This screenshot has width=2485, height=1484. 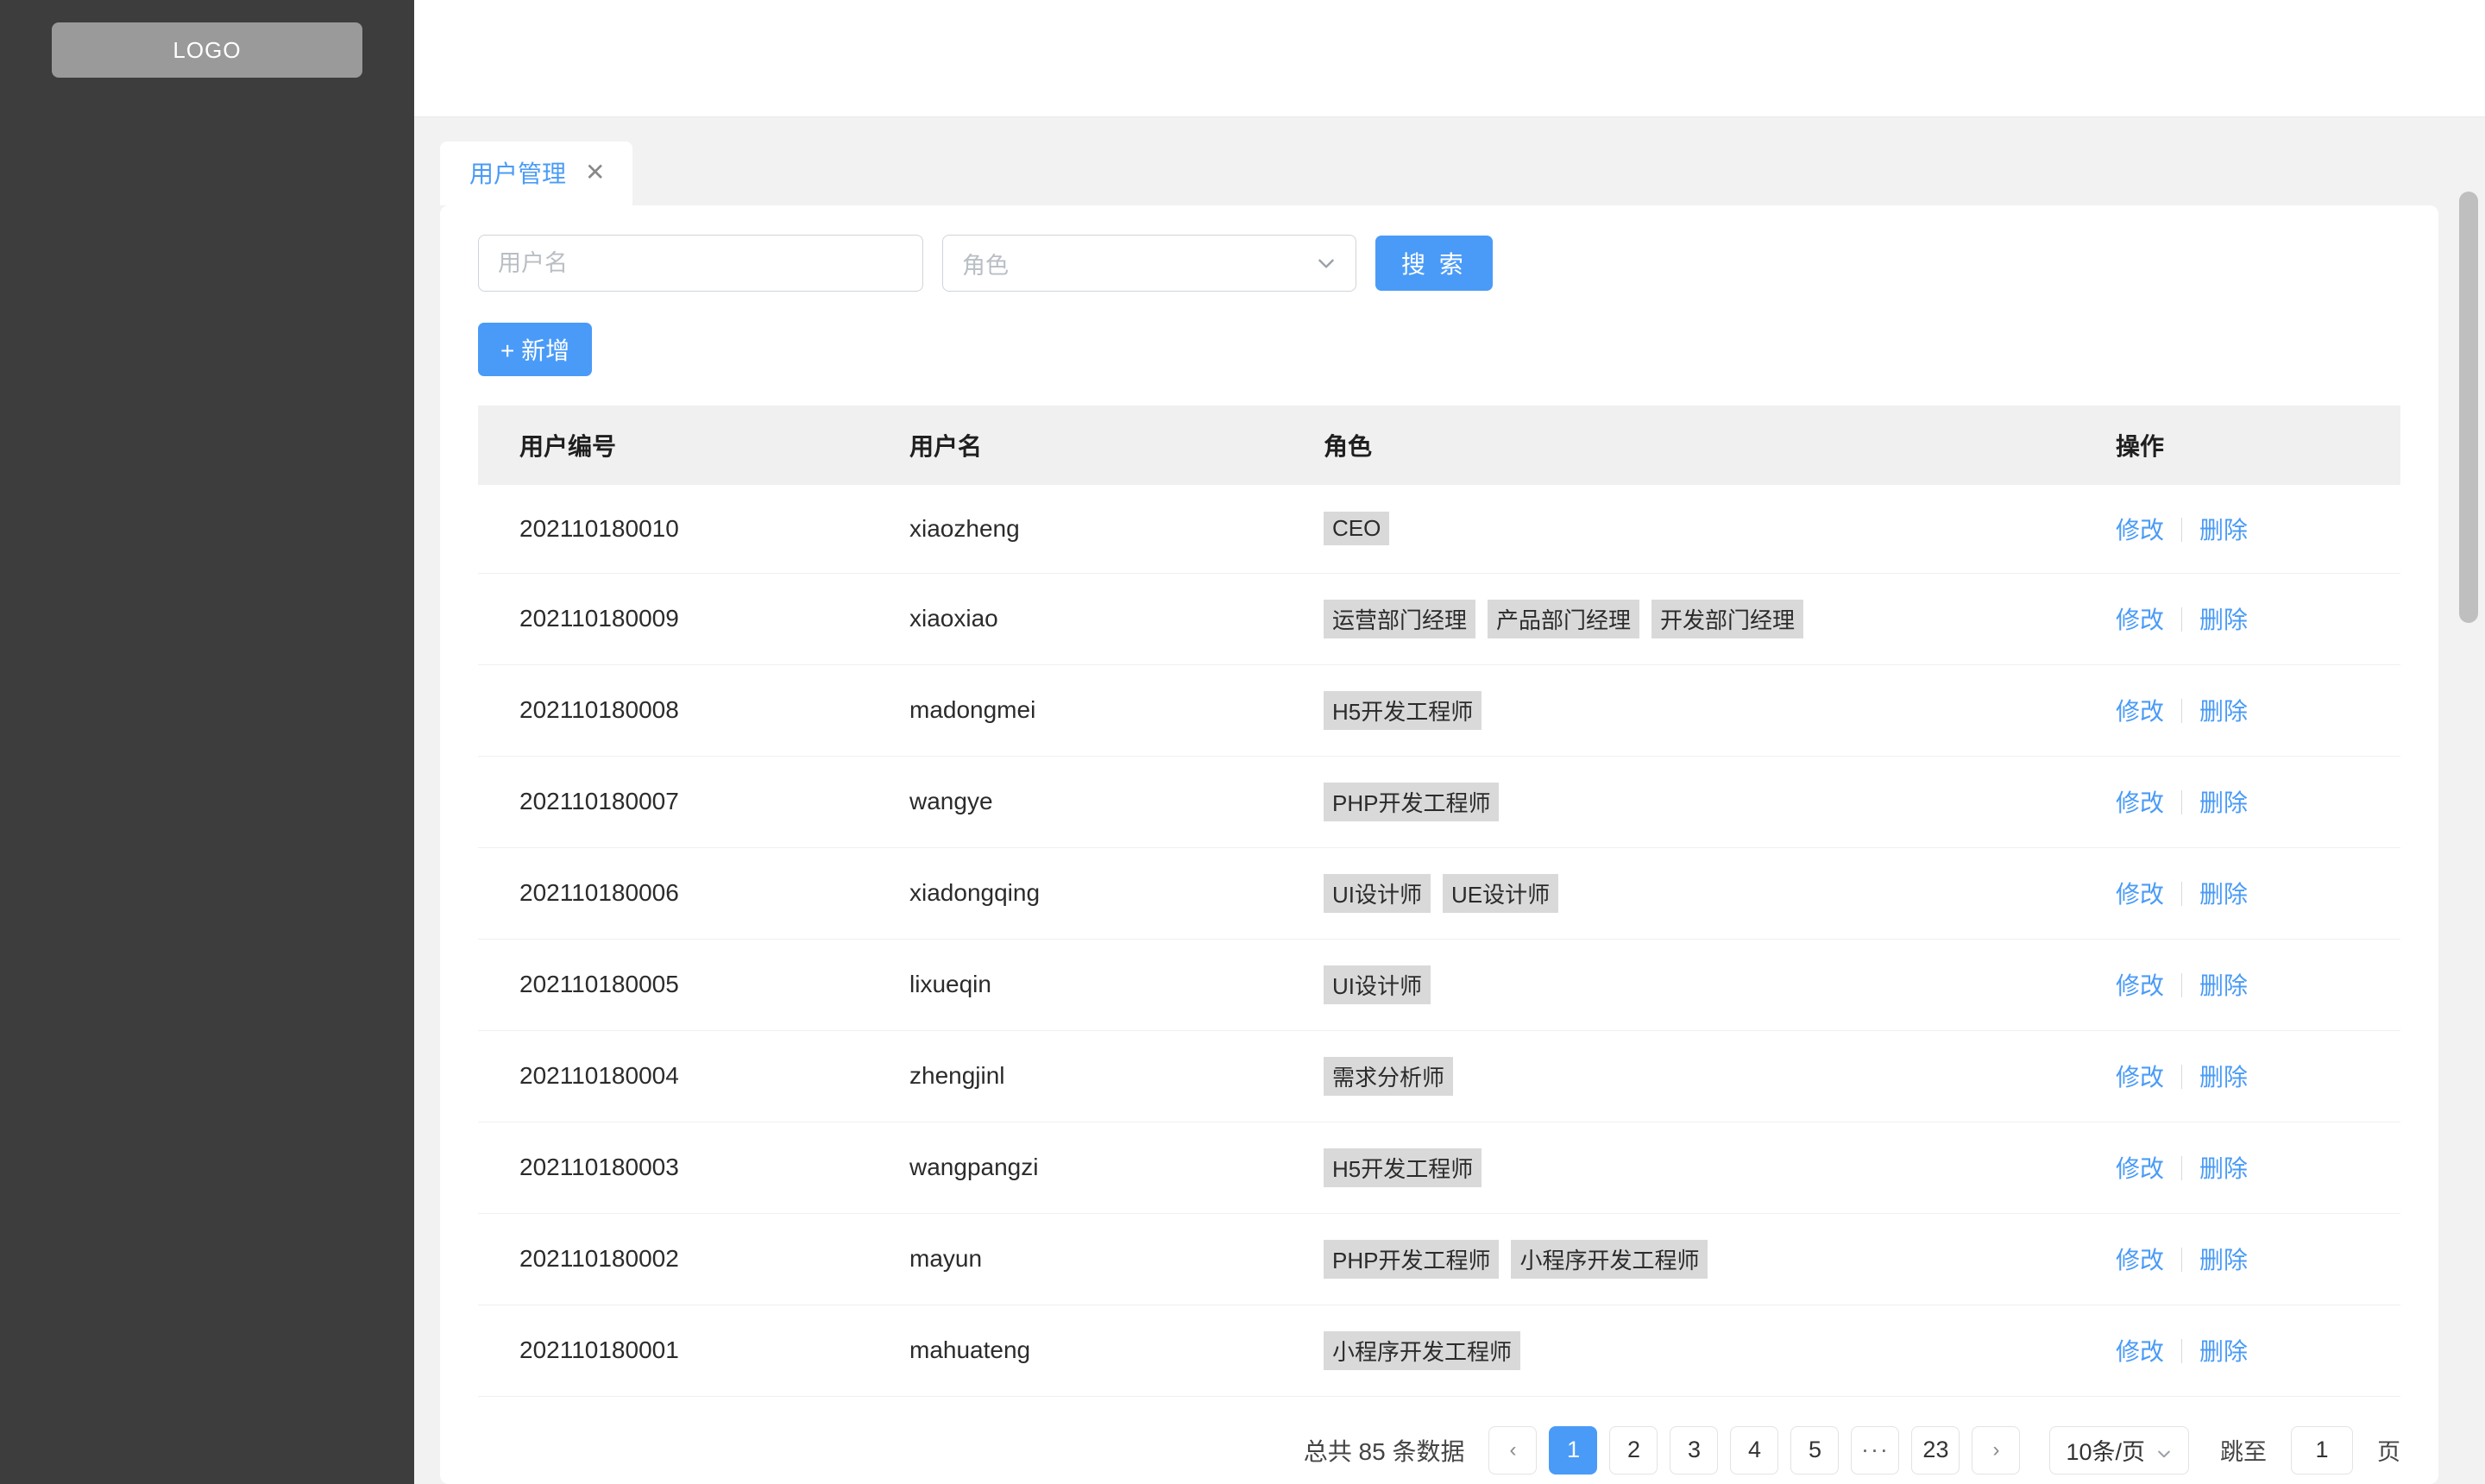 What do you see at coordinates (1513, 1450) in the screenshot?
I see `chevron-left-icon: ‹` at bounding box center [1513, 1450].